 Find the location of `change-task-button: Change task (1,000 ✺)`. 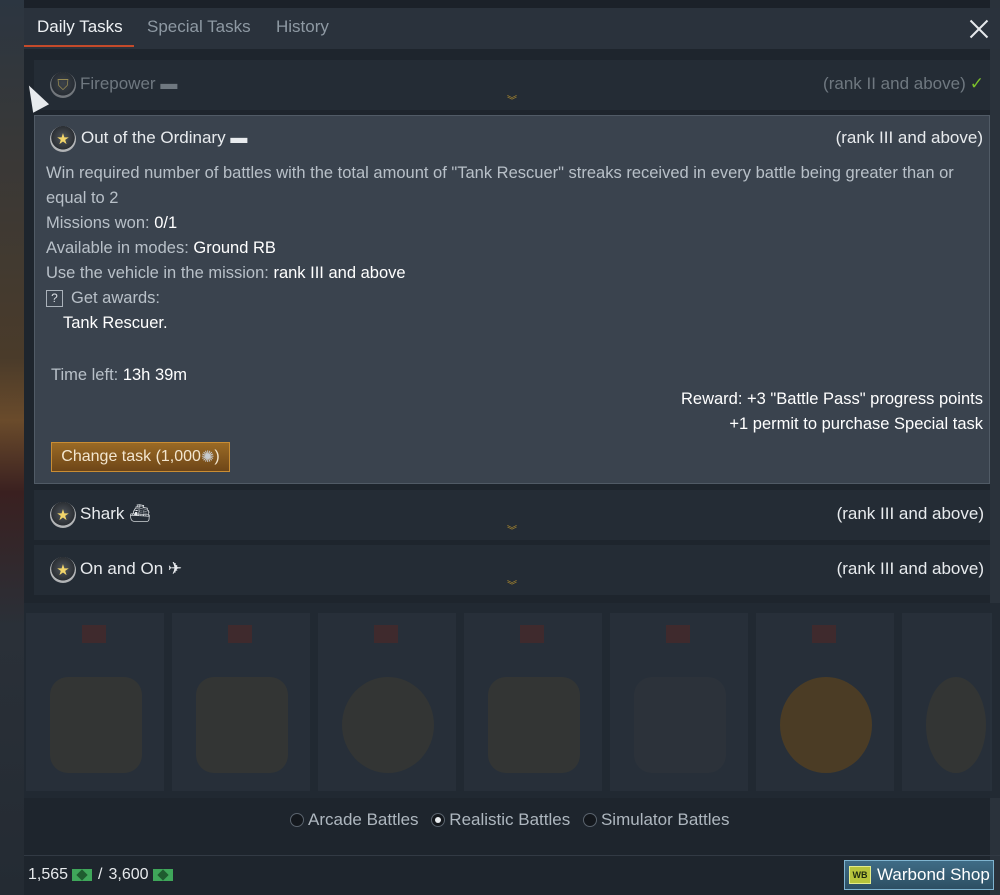

change-task-button: Change task (1,000 ✺) is located at coordinates (140, 457).